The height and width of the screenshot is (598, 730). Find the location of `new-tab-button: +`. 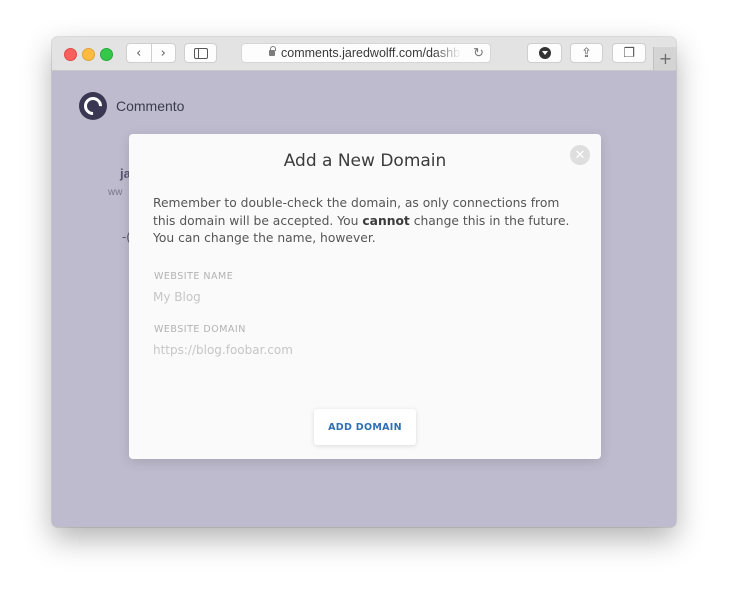

new-tab-button: + is located at coordinates (664, 58).